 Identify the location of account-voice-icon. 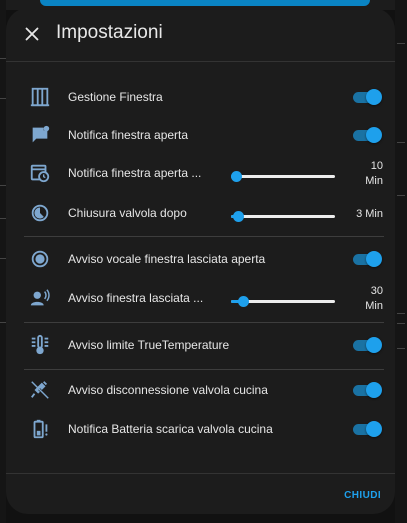
(40, 298).